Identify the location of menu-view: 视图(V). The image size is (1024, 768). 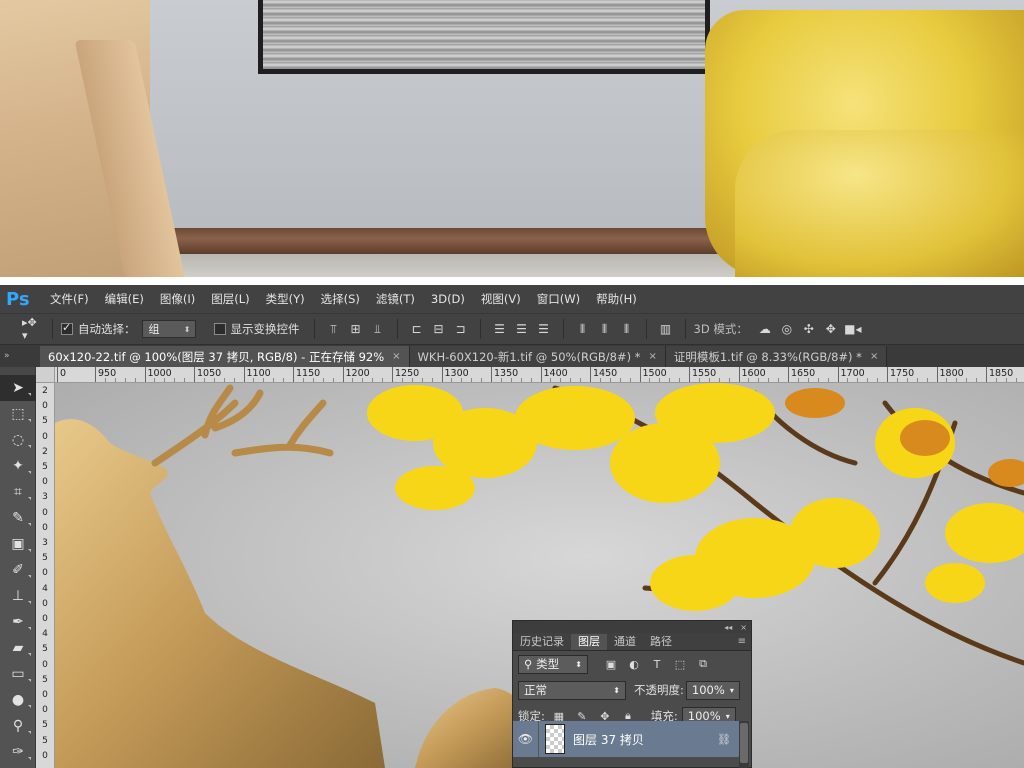
(501, 299).